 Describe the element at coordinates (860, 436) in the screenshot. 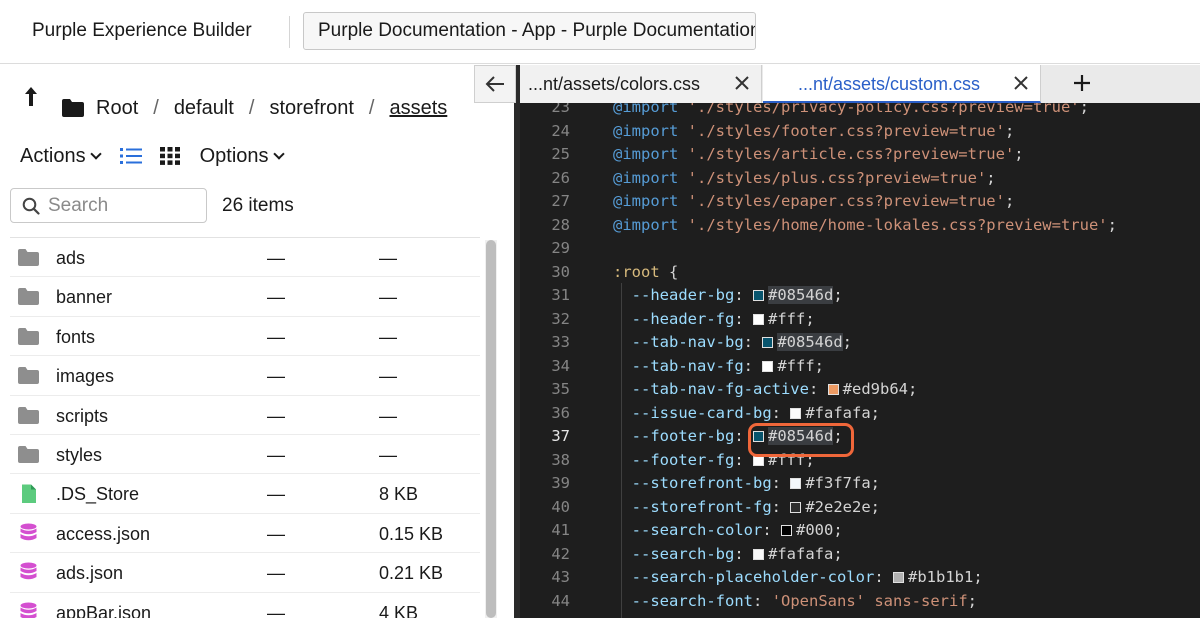

I see `code-line: 37 --footer-bg: #08546d;` at that location.